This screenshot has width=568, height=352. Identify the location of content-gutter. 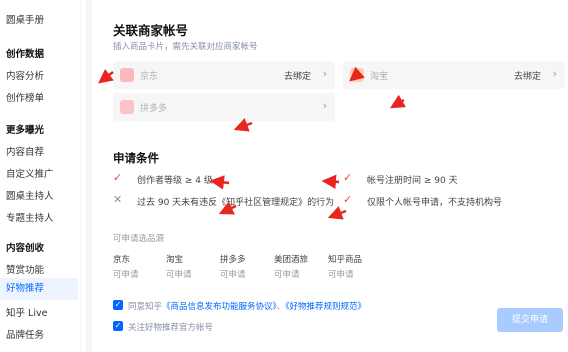
(89, 176).